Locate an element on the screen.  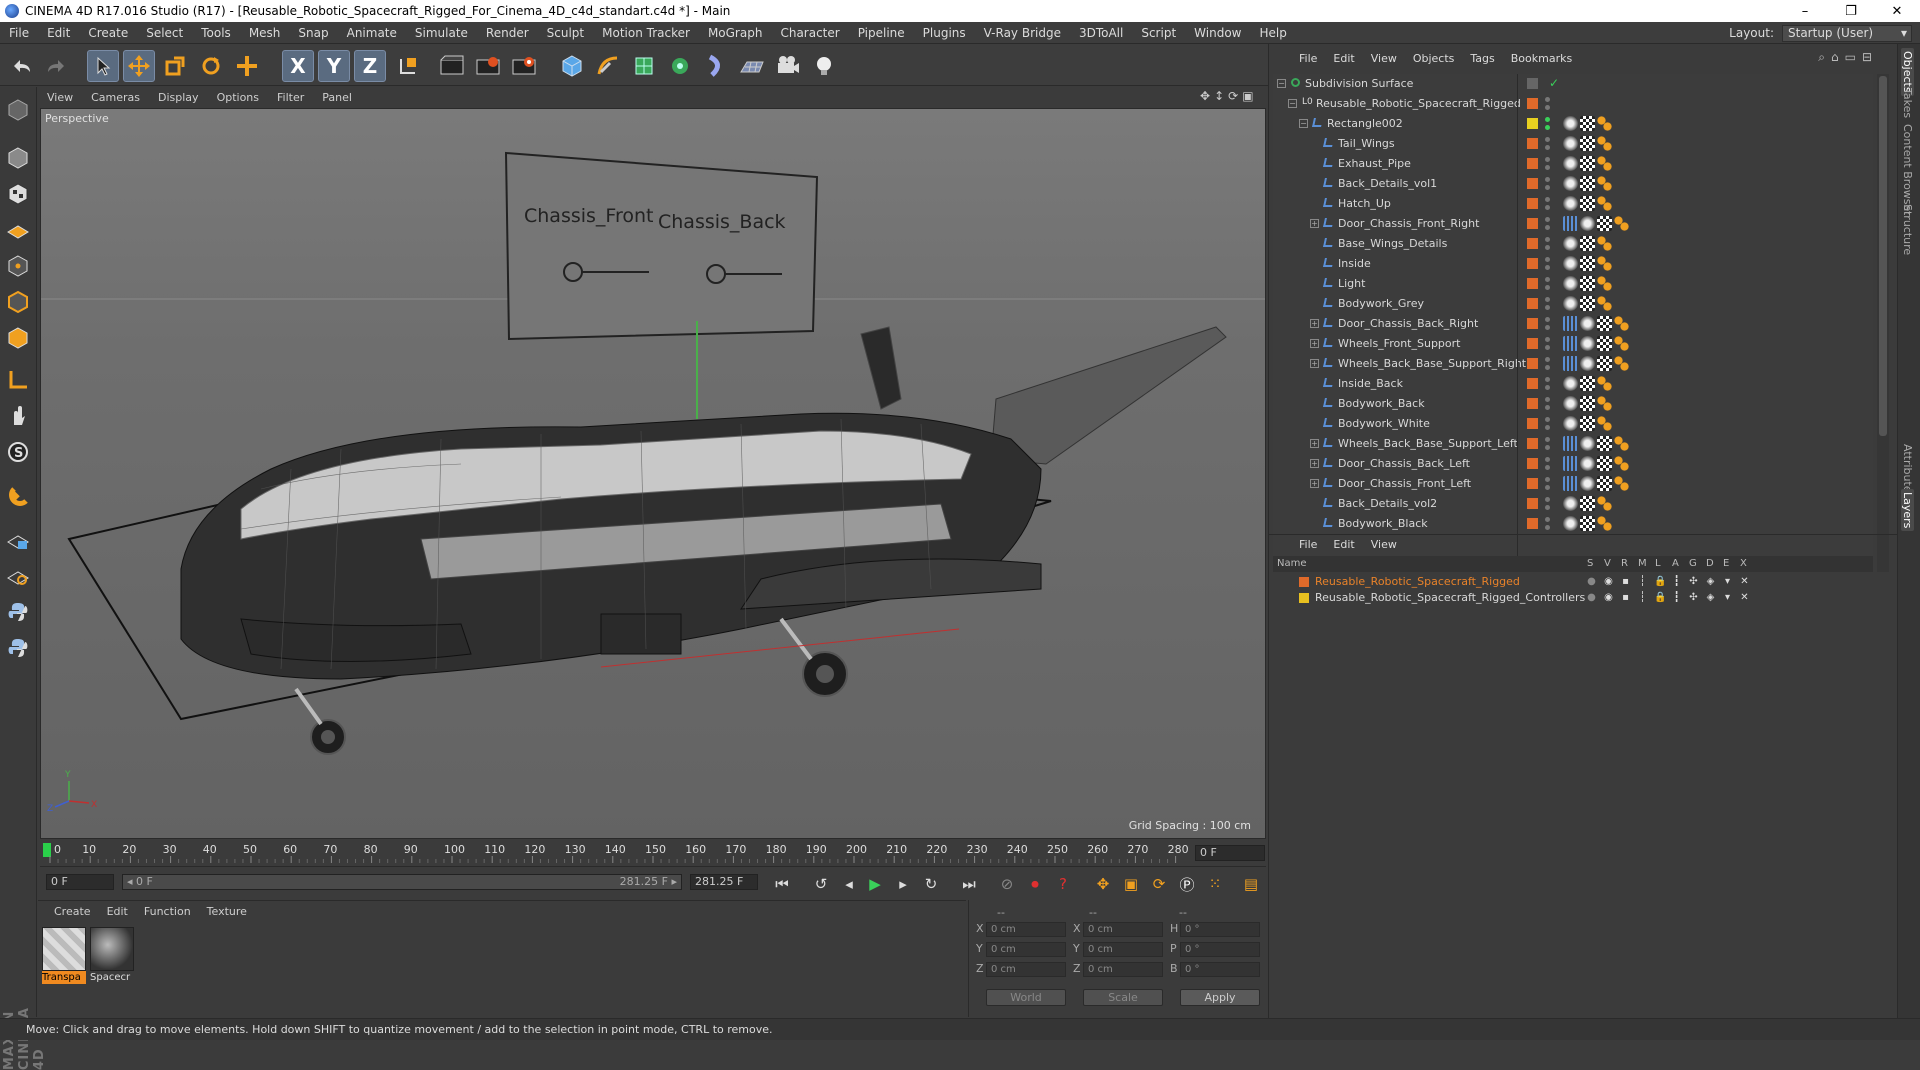
object-row: Bodywork_Back is located at coordinates (1573, 404).